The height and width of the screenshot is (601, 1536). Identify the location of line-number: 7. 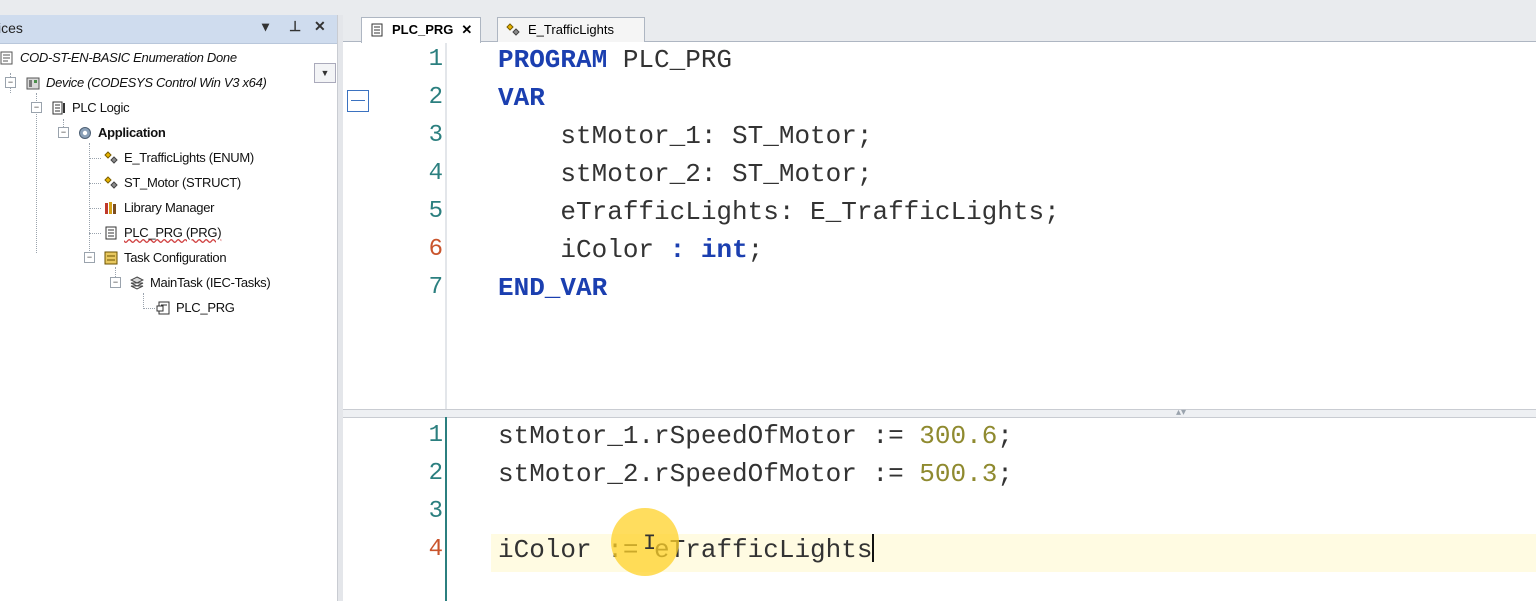
(435, 287).